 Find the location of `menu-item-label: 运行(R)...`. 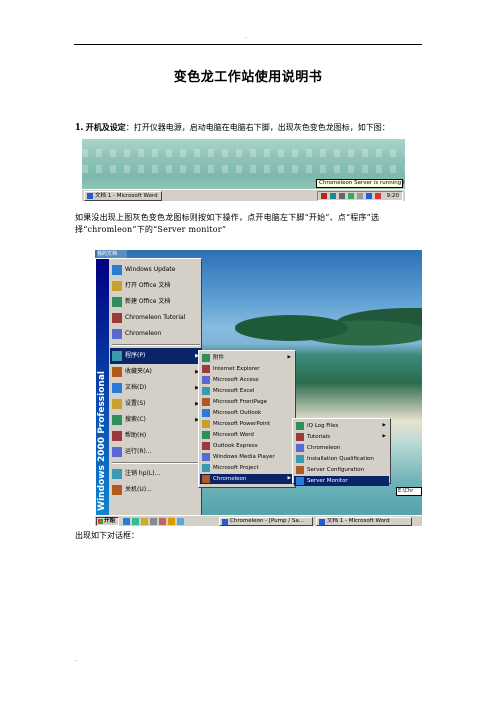

menu-item-label: 运行(R)... is located at coordinates (138, 451).